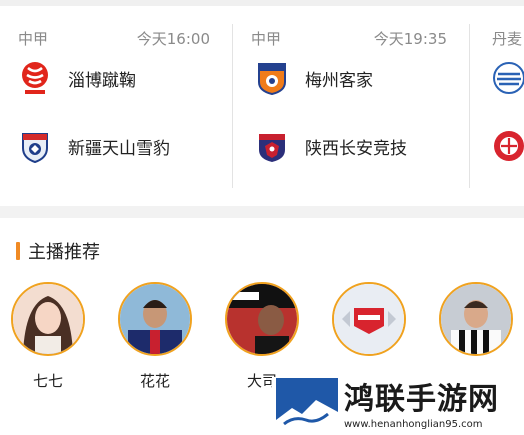 The width and height of the screenshot is (524, 435). What do you see at coordinates (102, 80) in the screenshot?
I see `team-name: 淄博蹴鞠` at bounding box center [102, 80].